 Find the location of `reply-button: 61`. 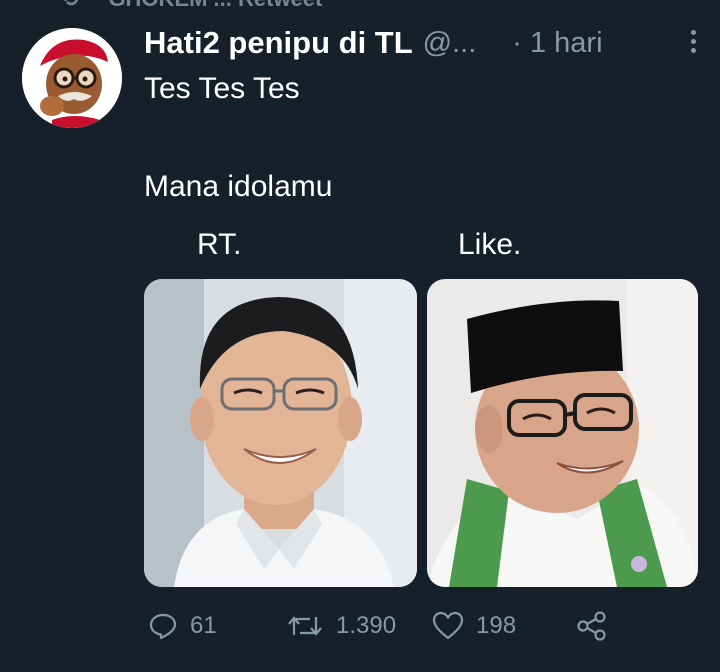

reply-button: 61 is located at coordinates (182, 626).